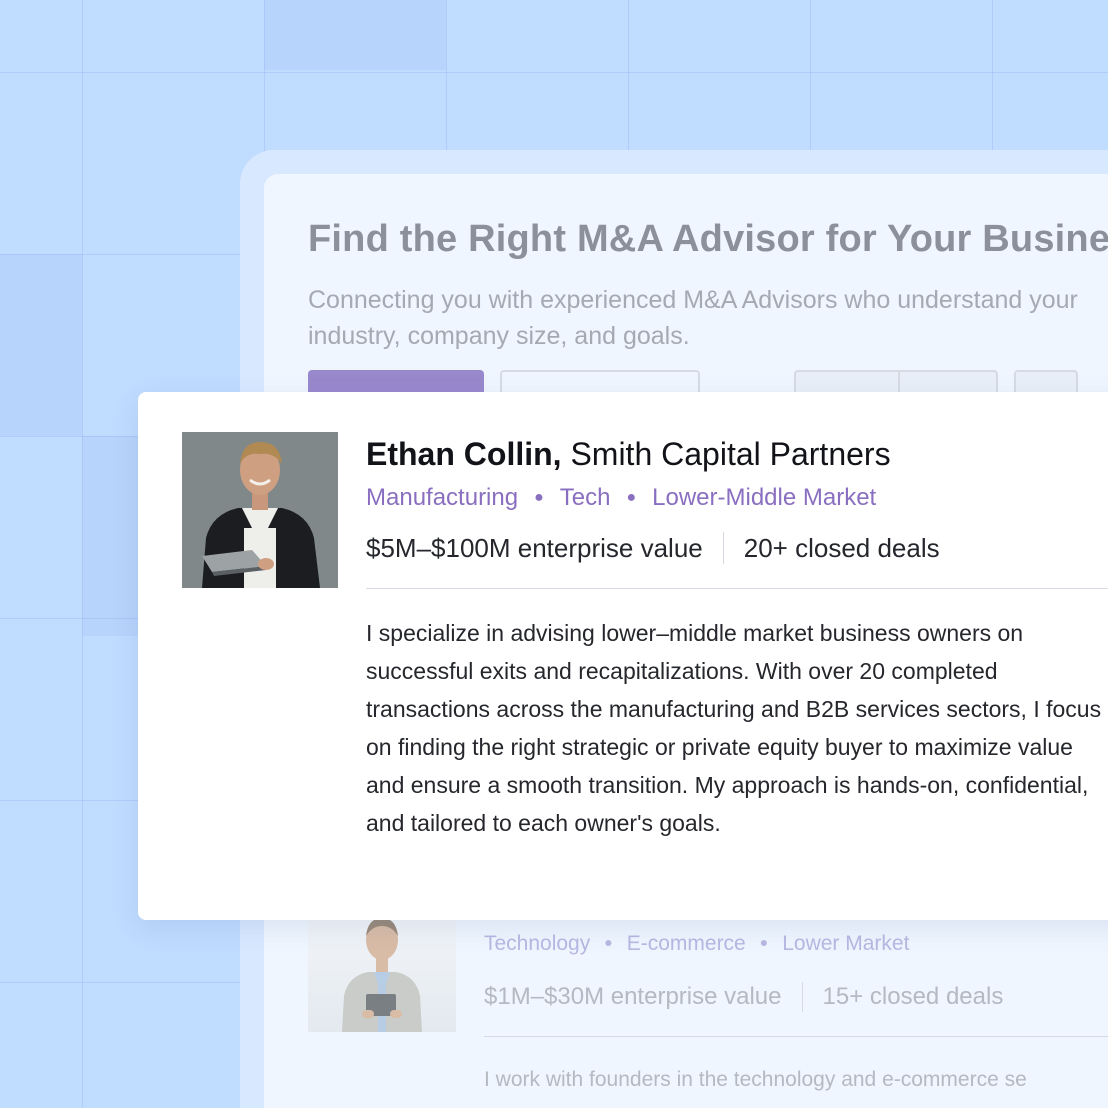  Describe the element at coordinates (686, 943) in the screenshot. I see `advisor-2-tag: E-commerce` at that location.